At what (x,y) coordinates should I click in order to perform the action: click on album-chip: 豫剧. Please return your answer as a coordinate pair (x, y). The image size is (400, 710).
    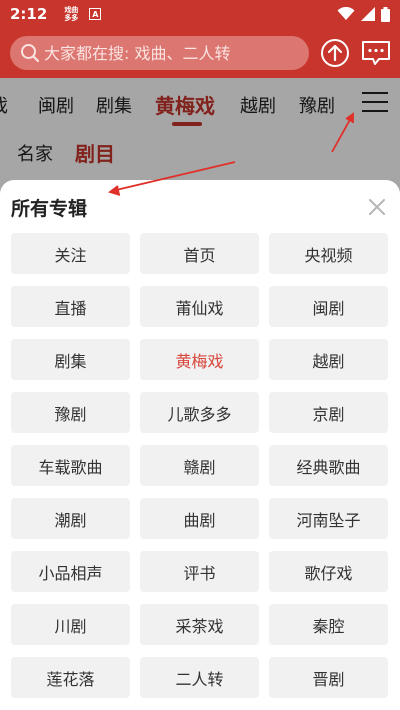
    Looking at the image, I should click on (70, 412).